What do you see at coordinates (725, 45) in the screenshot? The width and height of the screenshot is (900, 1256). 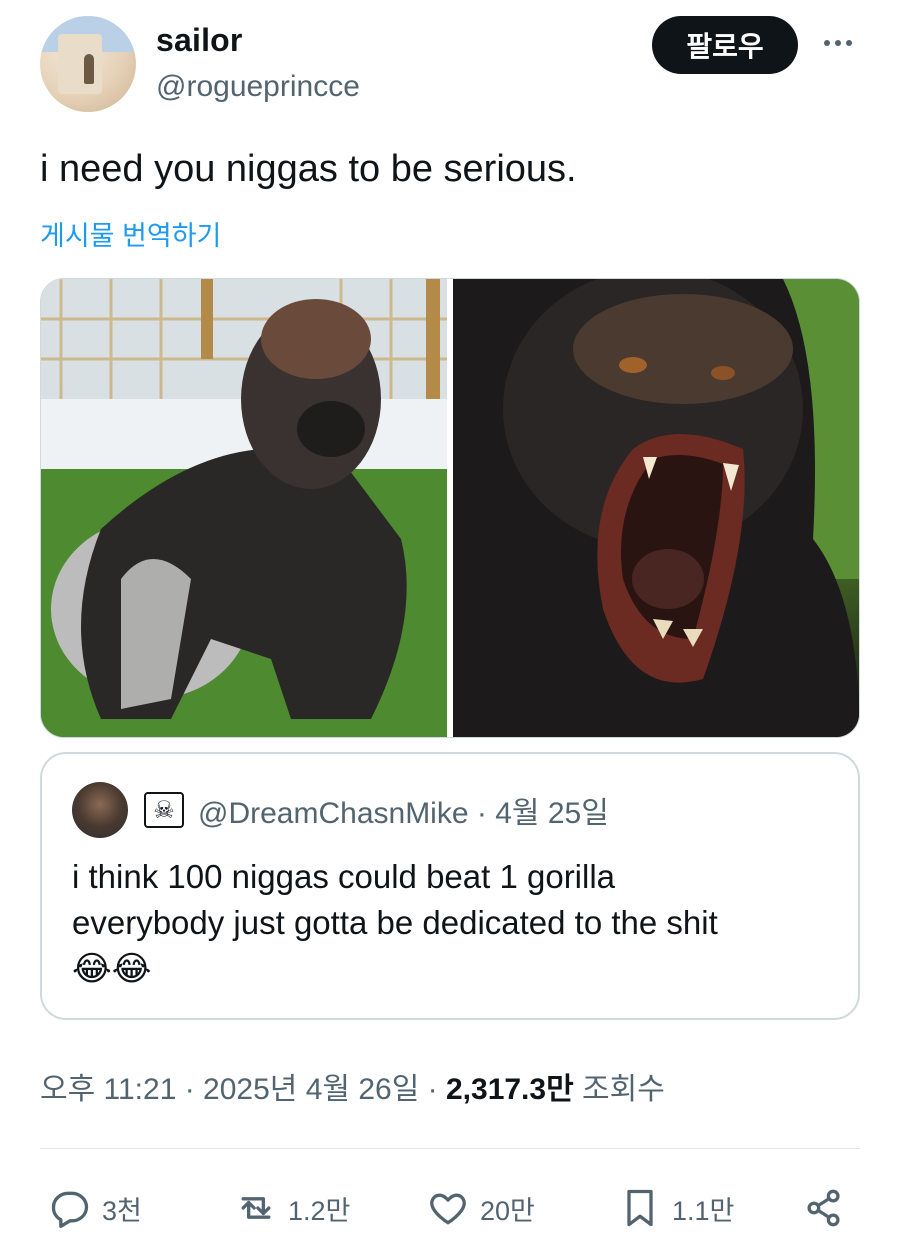 I see `follow-button: 팔로우` at bounding box center [725, 45].